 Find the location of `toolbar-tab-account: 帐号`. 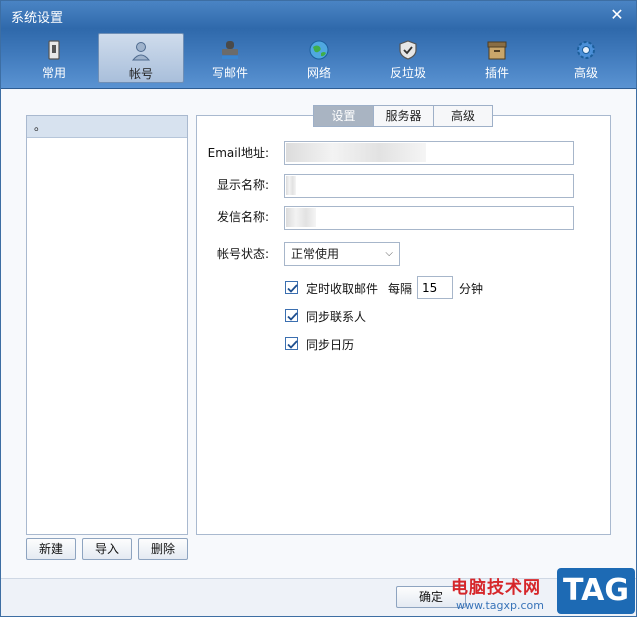

toolbar-tab-account: 帐号 is located at coordinates (141, 58).